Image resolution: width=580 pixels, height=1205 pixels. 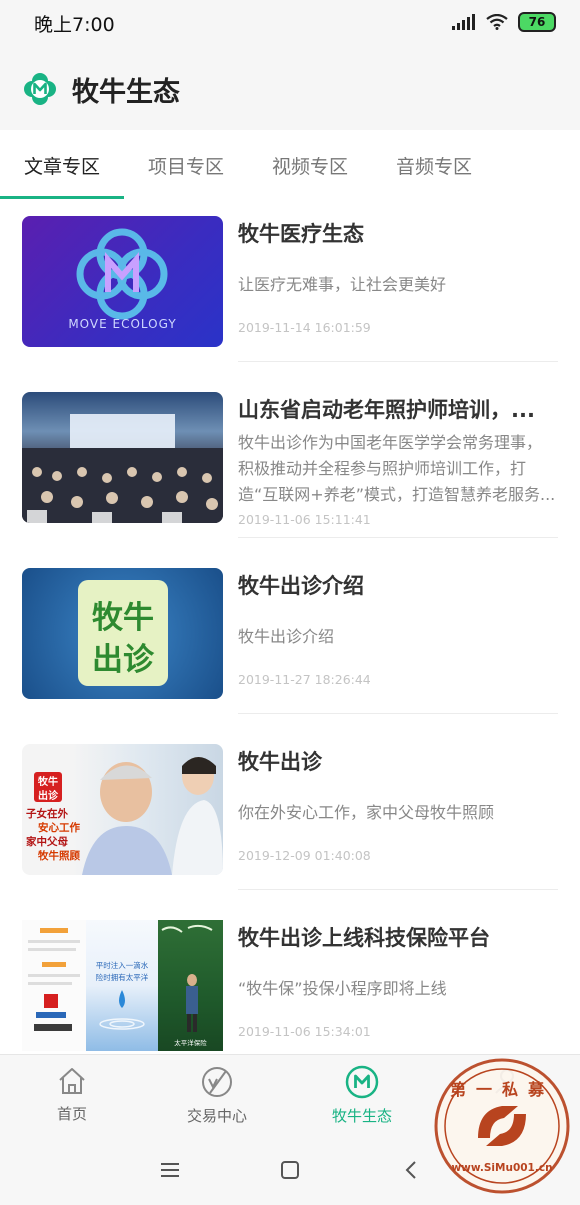 What do you see at coordinates (62, 165) in the screenshot?
I see `tab-articles: 文章专区` at bounding box center [62, 165].